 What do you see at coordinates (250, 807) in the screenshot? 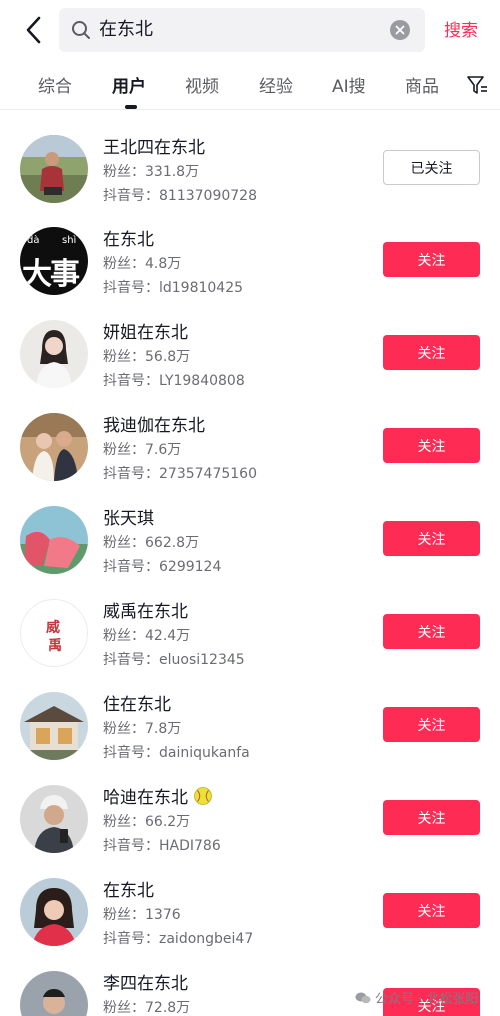
I see `list-item: 哈迪在东北 粉丝：66.2万 抖音号：HADI786 关注` at bounding box center [250, 807].